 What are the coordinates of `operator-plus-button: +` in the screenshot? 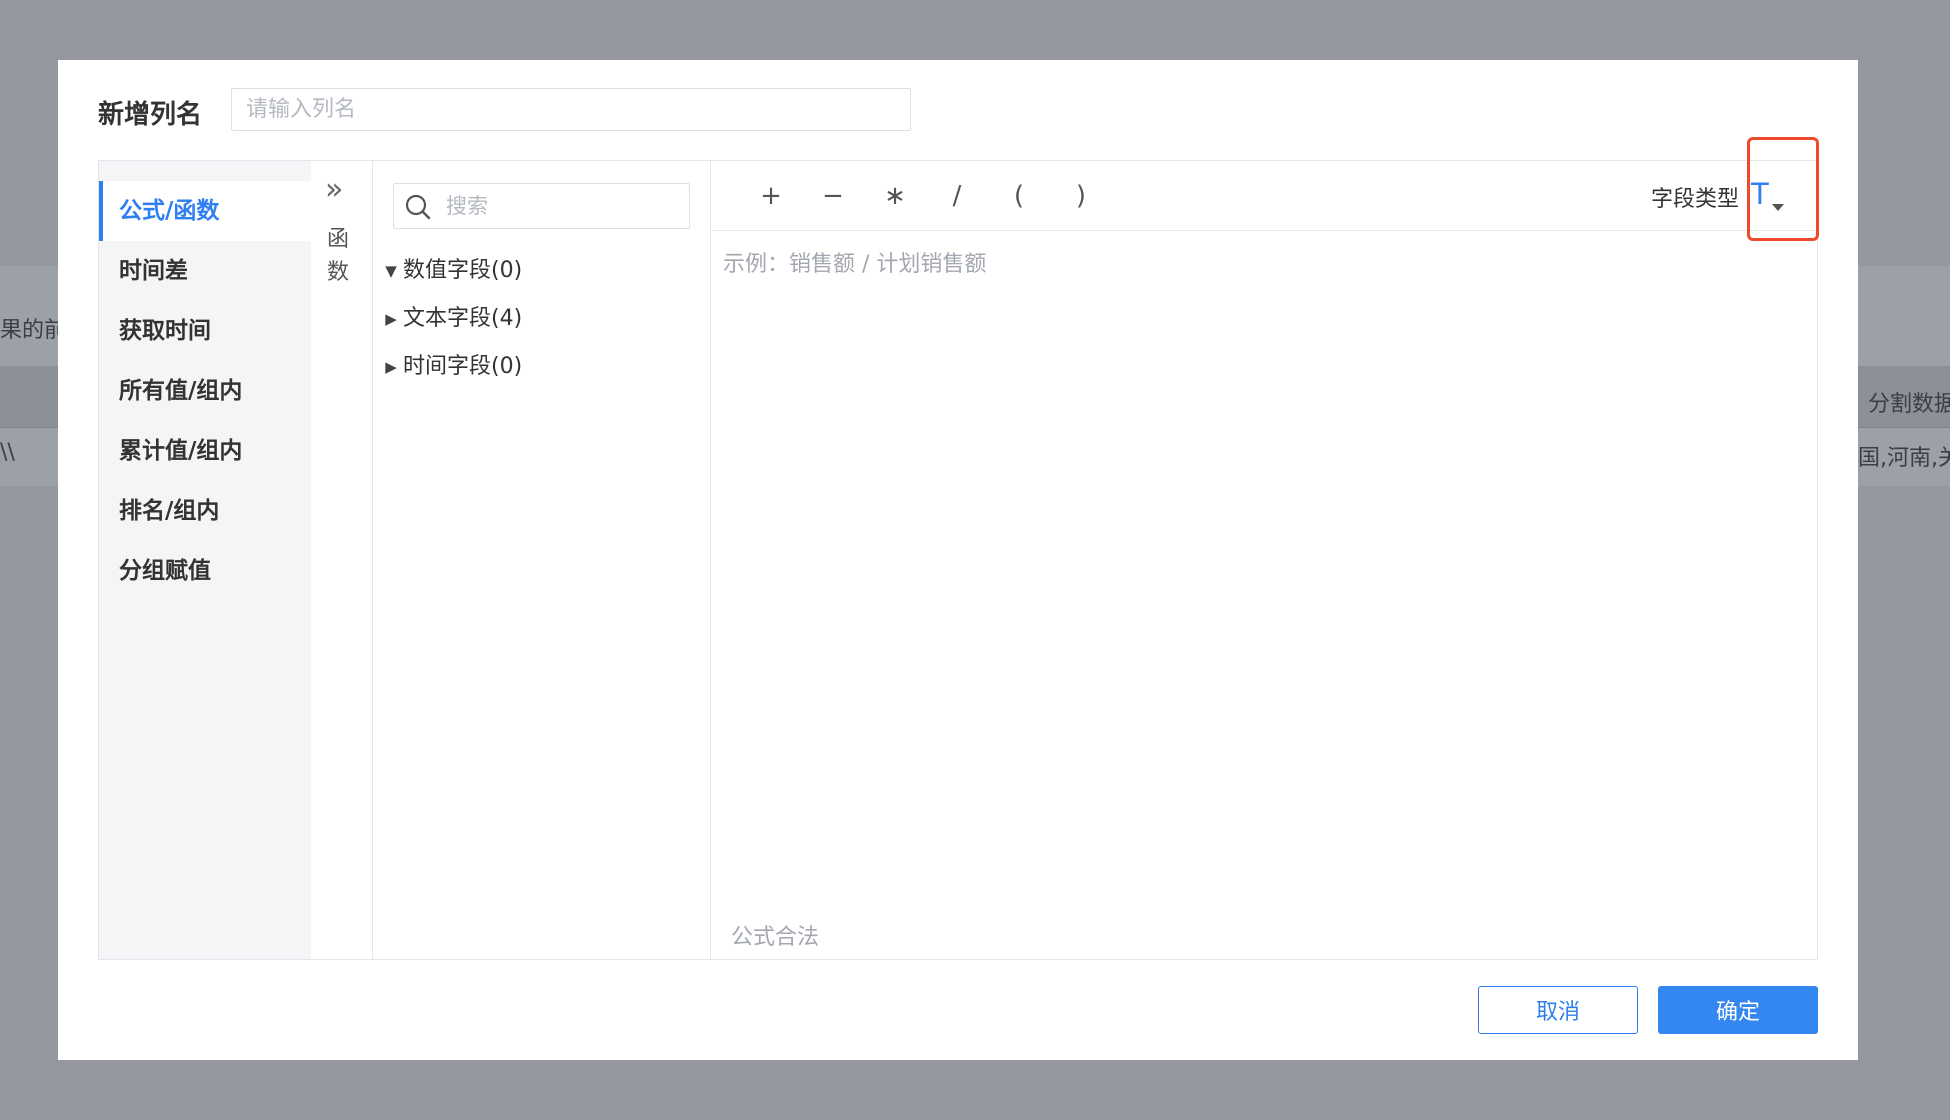 It's located at (771, 196).